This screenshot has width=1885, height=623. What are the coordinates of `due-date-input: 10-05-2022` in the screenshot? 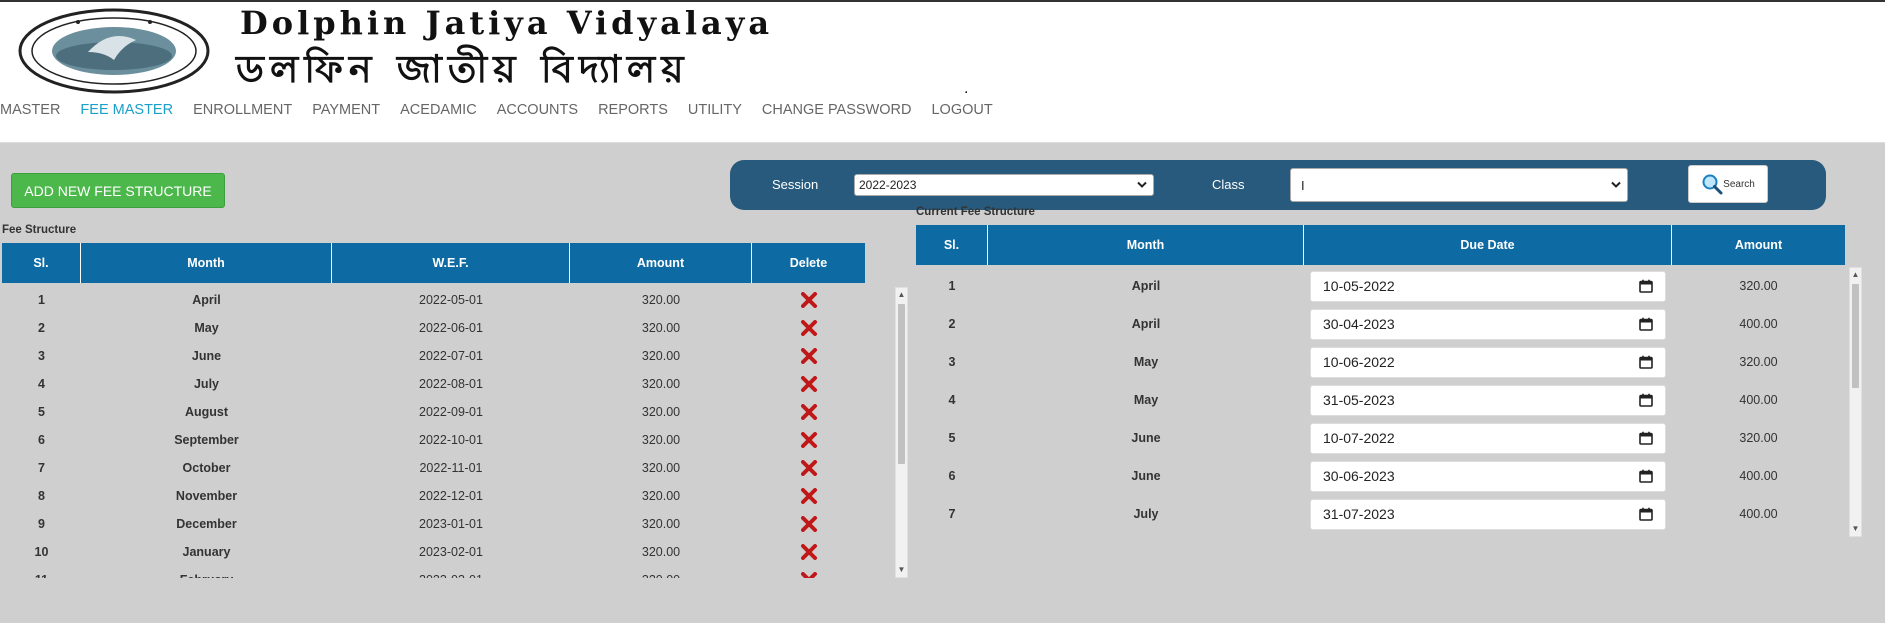 It's located at (1488, 286).